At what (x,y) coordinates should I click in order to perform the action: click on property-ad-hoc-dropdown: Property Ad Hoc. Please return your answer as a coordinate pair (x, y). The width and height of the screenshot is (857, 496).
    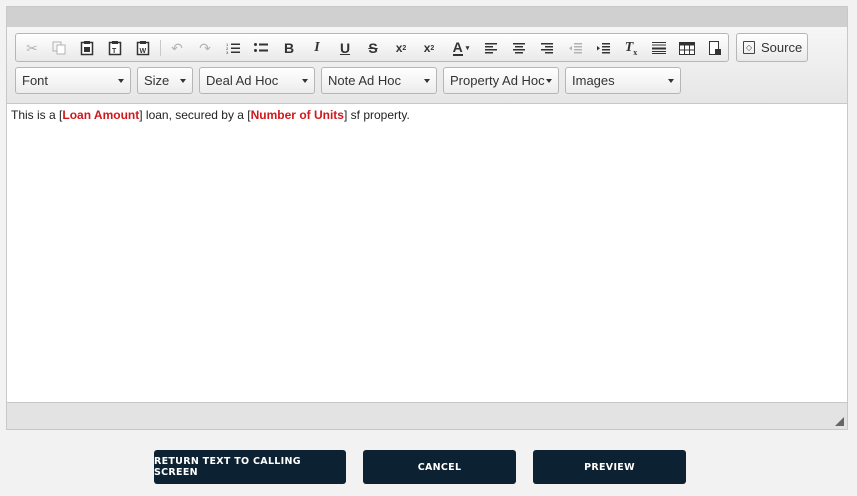
    Looking at the image, I should click on (501, 80).